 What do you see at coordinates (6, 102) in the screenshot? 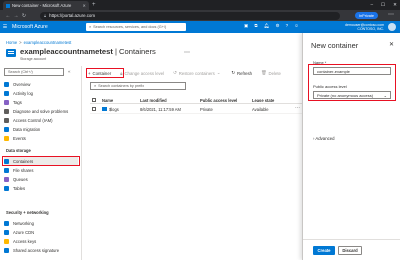
I see `tag-icon` at bounding box center [6, 102].